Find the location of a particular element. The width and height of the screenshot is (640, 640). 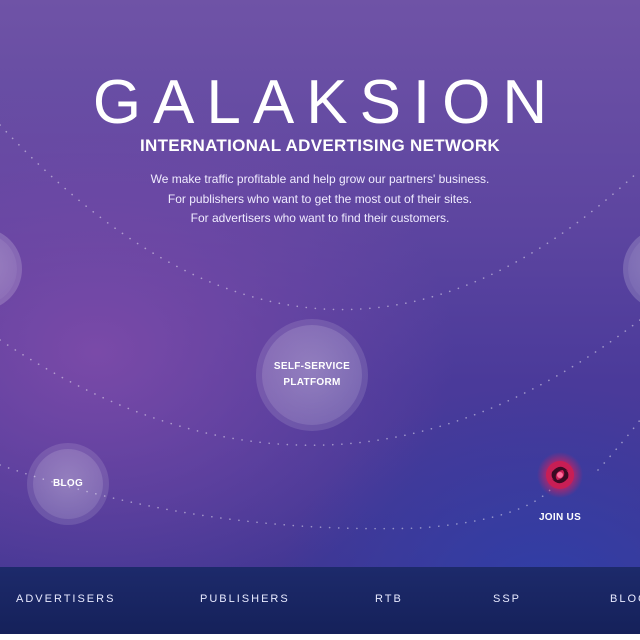

nav-item-ssp: SSP is located at coordinates (507, 599).